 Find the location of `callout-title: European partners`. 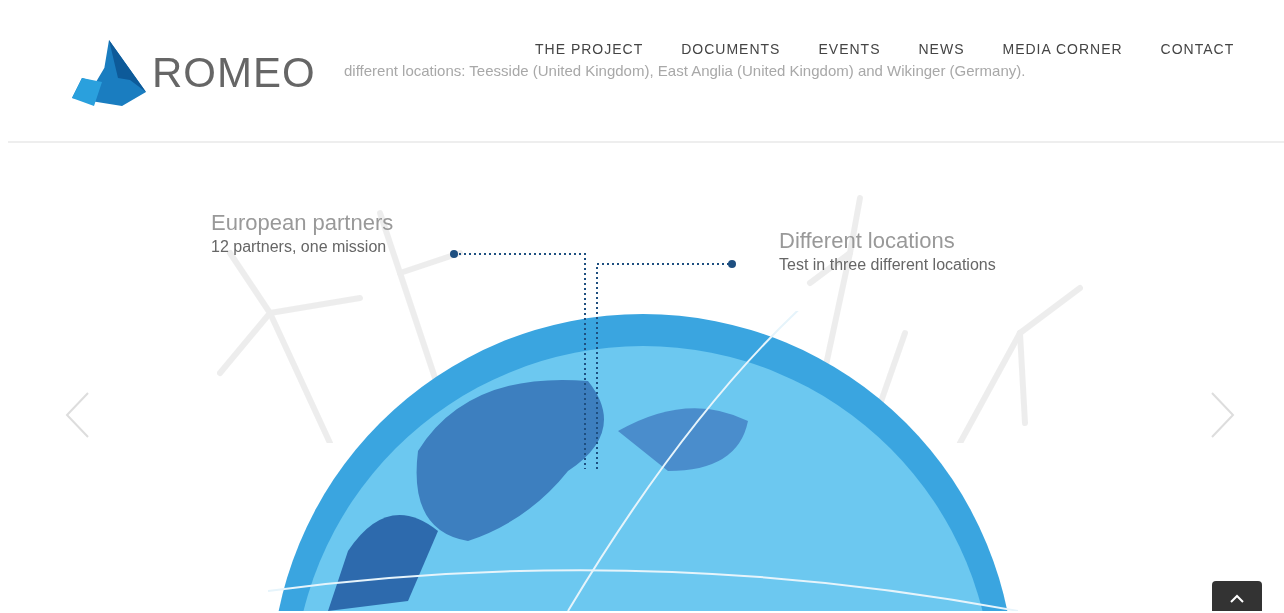

callout-title: European partners is located at coordinates (302, 223).